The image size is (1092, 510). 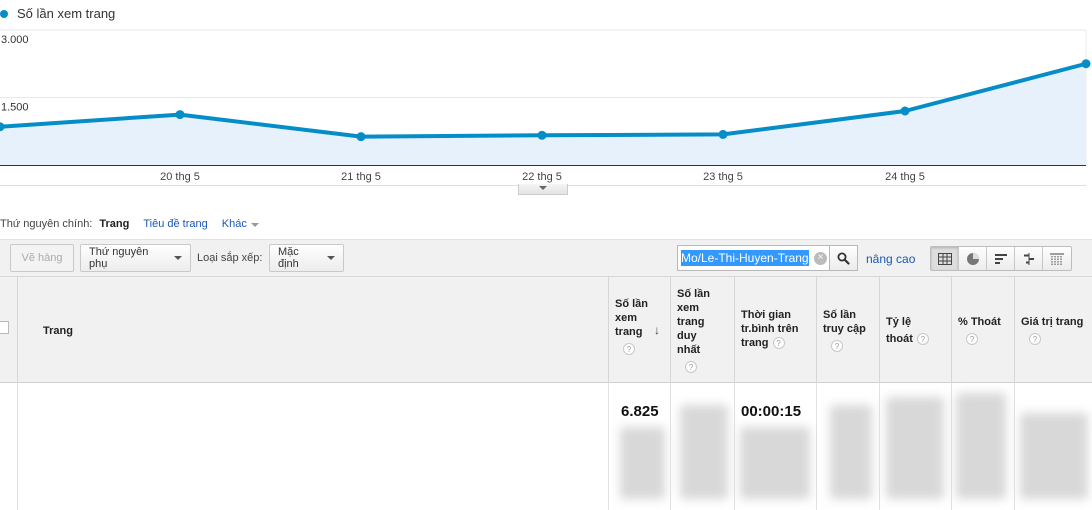 I want to click on legend-label: Số lần xem trang, so click(x=66, y=13).